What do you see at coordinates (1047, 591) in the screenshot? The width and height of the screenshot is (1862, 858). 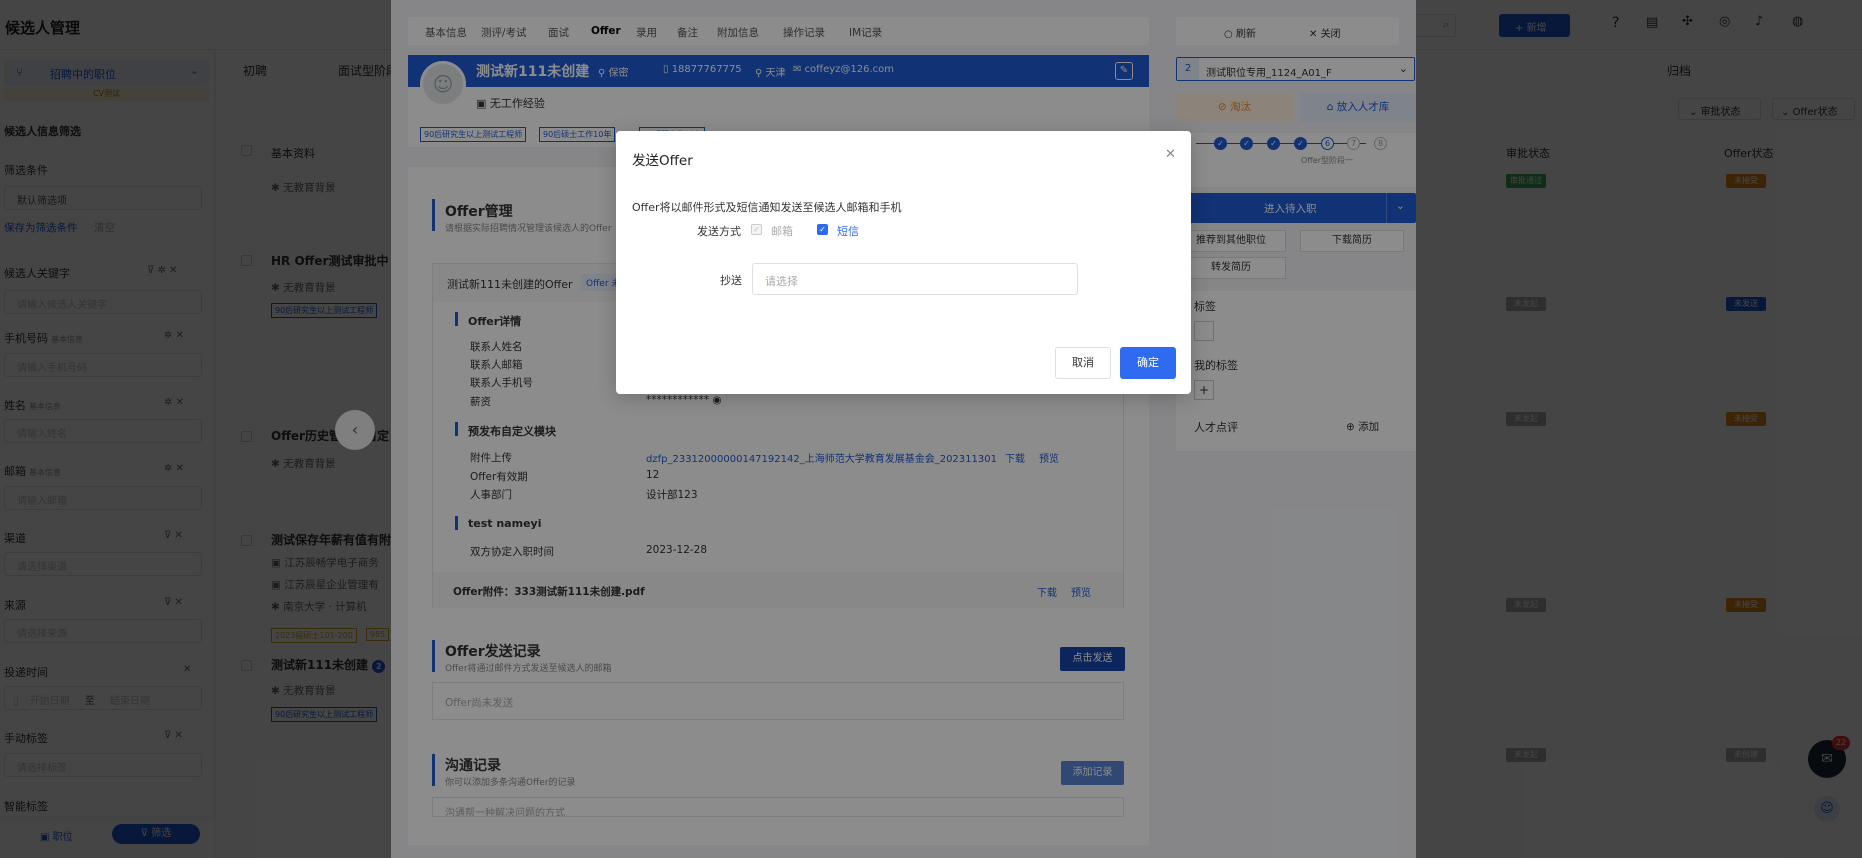 I see `offer-file-download: 下载` at bounding box center [1047, 591].